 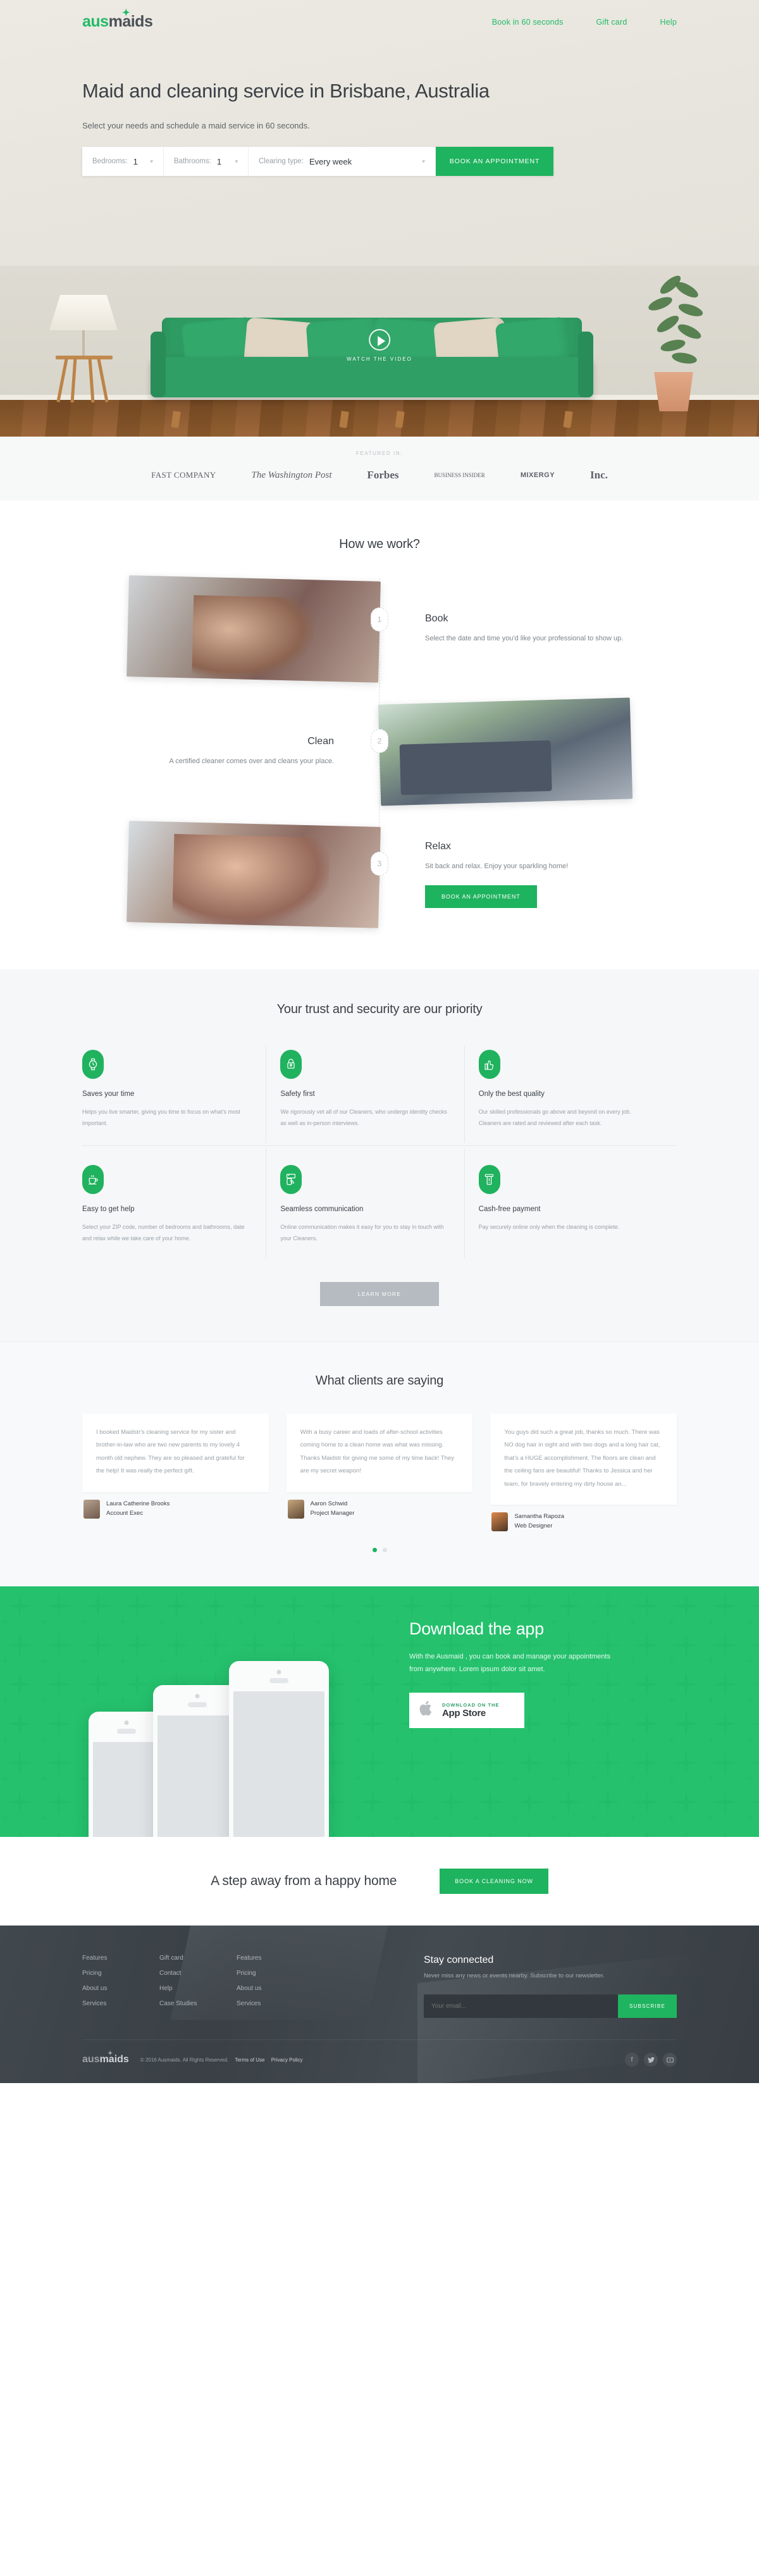 I want to click on main-nav: Book in 60 seconds Gift card Help, so click(x=584, y=23).